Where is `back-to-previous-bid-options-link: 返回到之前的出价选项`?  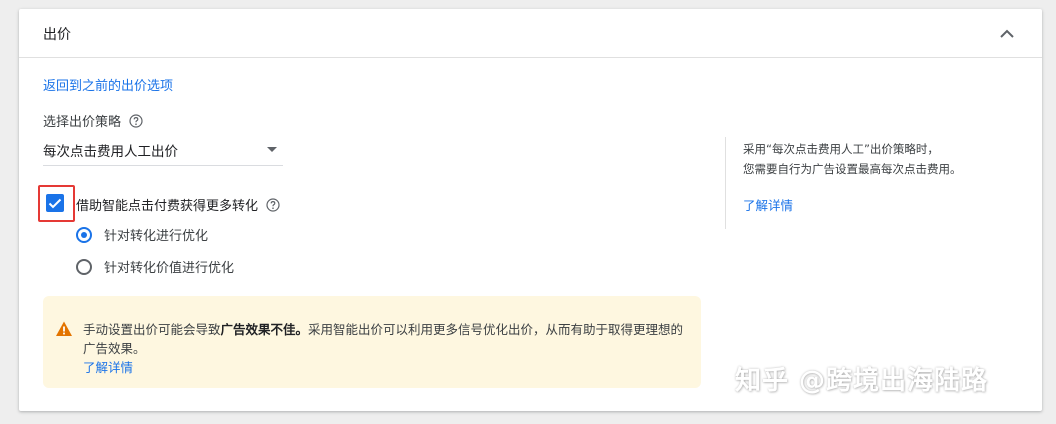 back-to-previous-bid-options-link: 返回到之前的出价选项 is located at coordinates (108, 84).